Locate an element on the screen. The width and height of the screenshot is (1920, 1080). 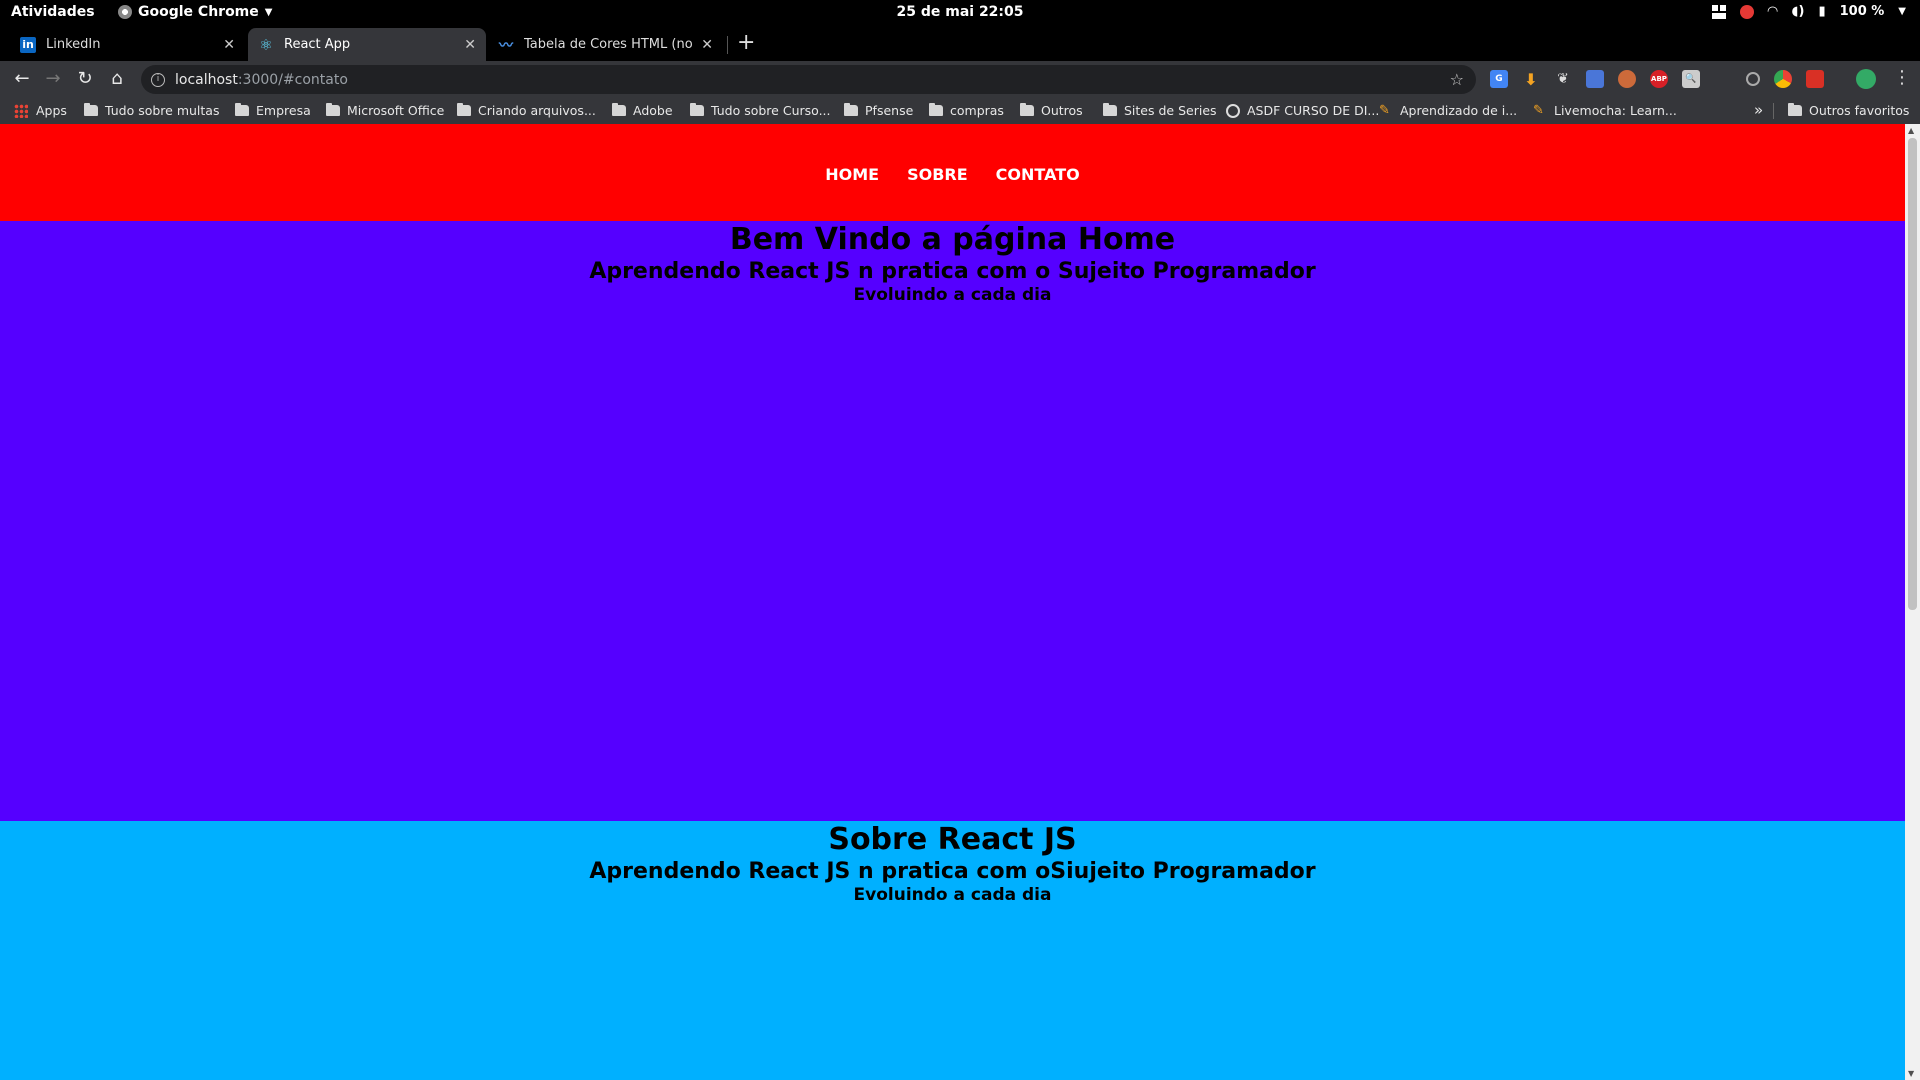
bookmark-folder: Microsoft Office is located at coordinates (385, 110).